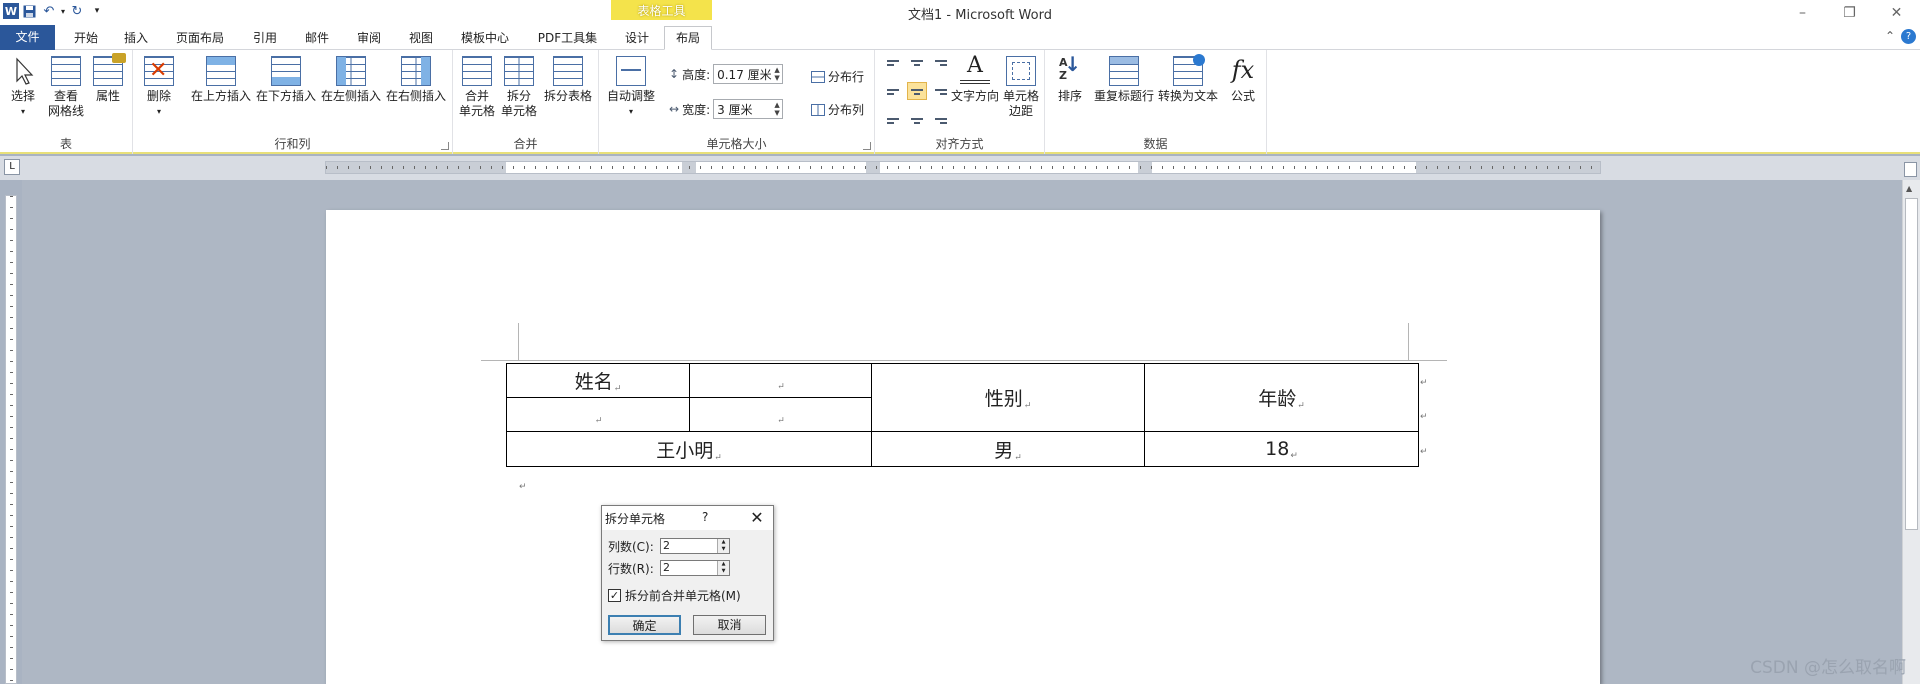 This screenshot has height=684, width=1920. Describe the element at coordinates (873, 167) in the screenshot. I see `ruler-column-marker` at that location.